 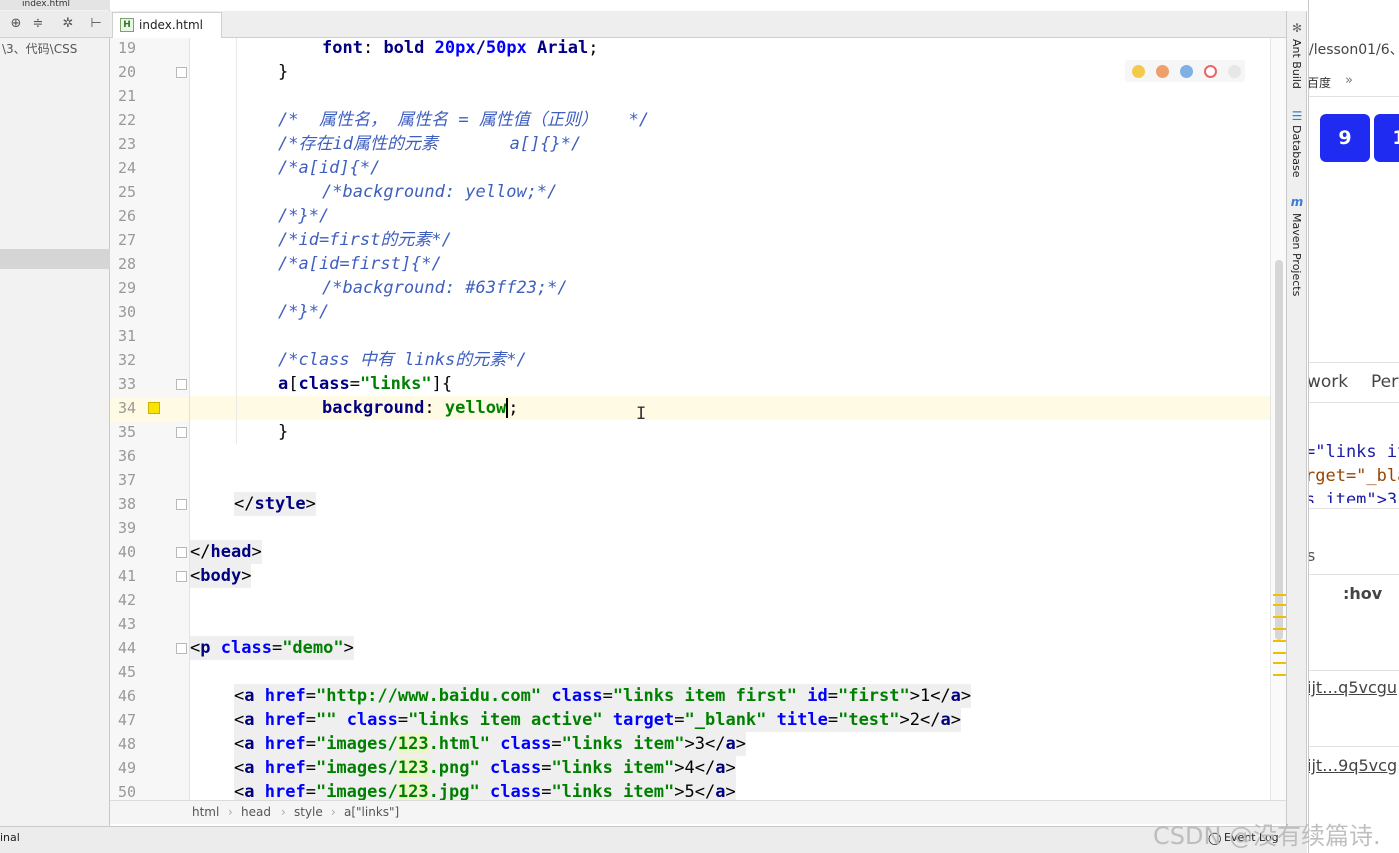 I want to click on code-line-44: <p class="demo">, so click(x=272, y=648).